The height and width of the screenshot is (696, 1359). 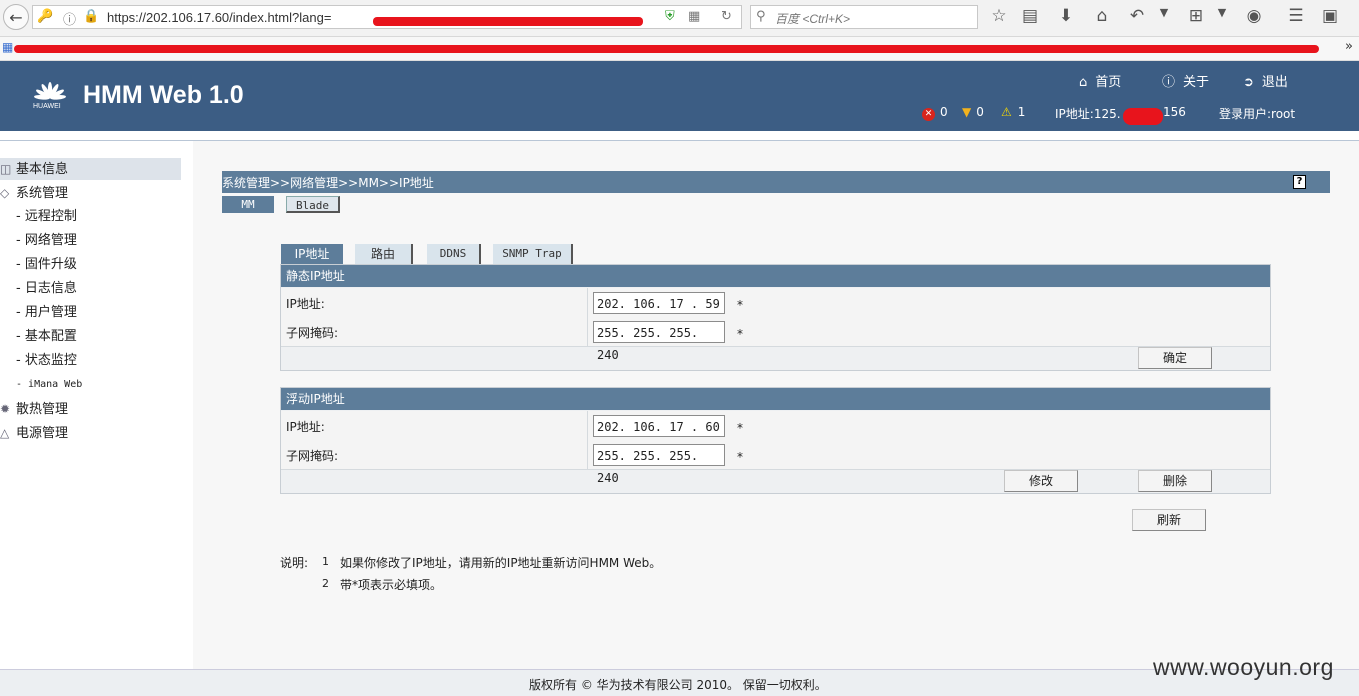 I want to click on sidebar-sub-network-mgmt: - 网络管理, so click(x=46, y=241).